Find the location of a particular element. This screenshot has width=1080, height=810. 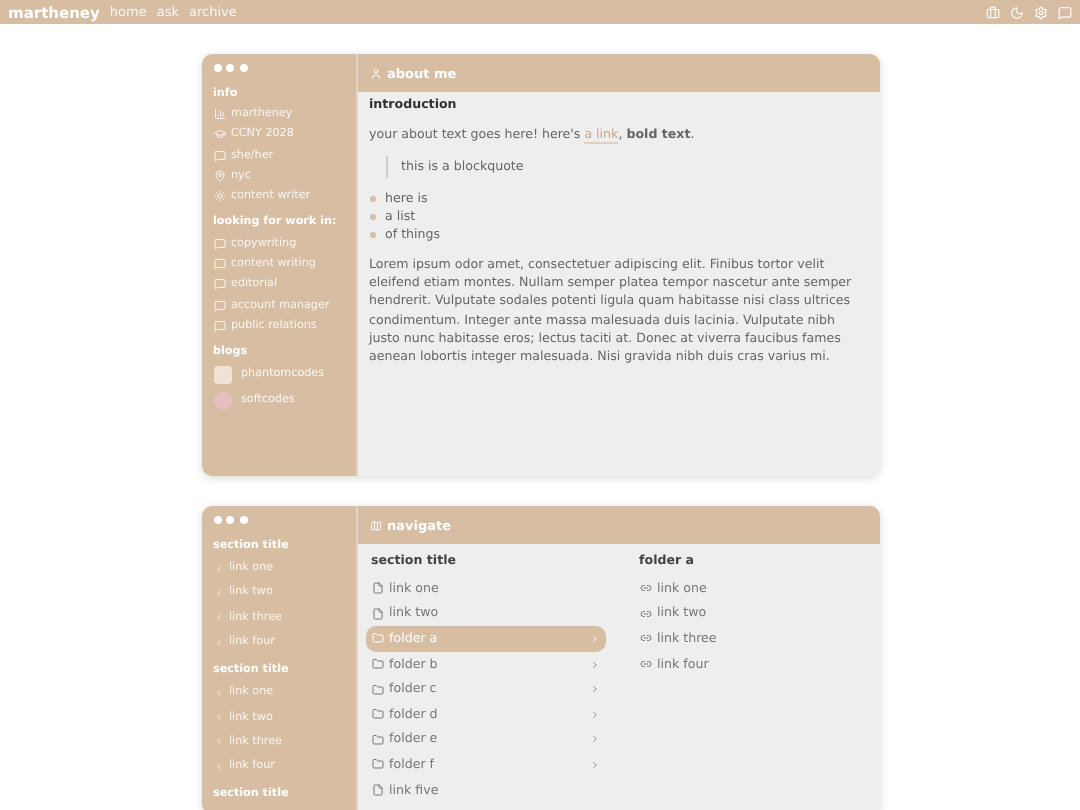

map-icon is located at coordinates (375, 525).